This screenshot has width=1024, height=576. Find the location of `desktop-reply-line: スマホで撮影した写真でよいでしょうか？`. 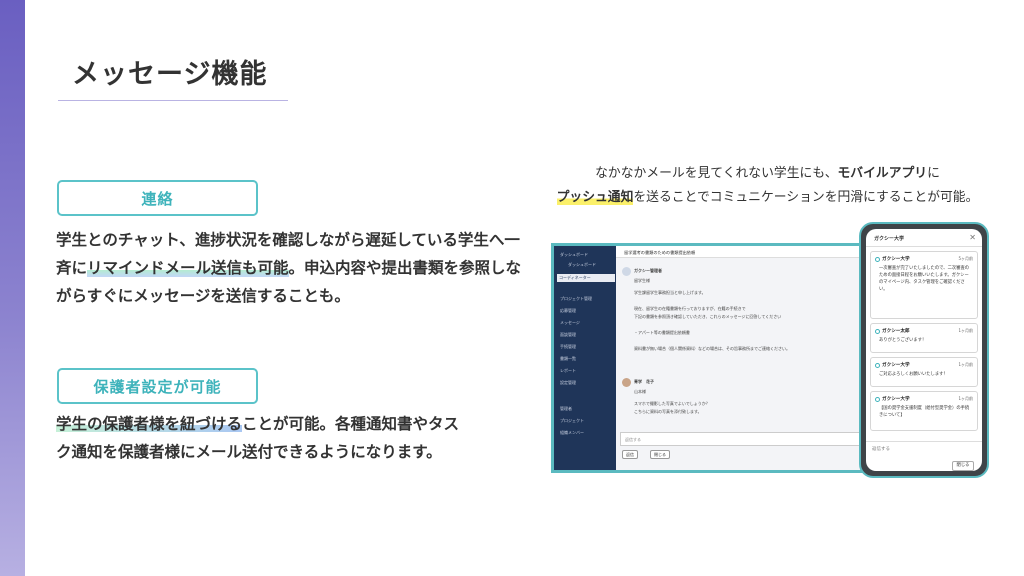

desktop-reply-line: スマホで撮影した写真でよいでしょうか？ is located at coordinates (672, 403).